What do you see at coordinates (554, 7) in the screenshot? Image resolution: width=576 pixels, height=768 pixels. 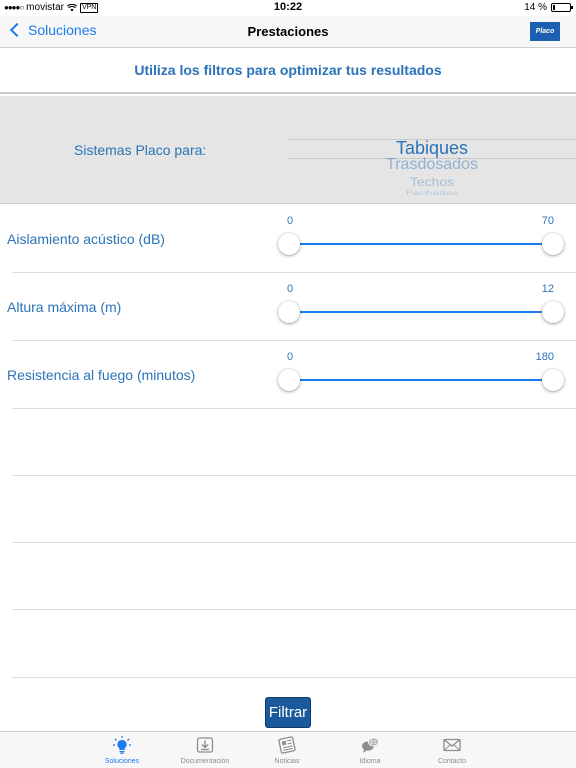 I see `battery-fill` at bounding box center [554, 7].